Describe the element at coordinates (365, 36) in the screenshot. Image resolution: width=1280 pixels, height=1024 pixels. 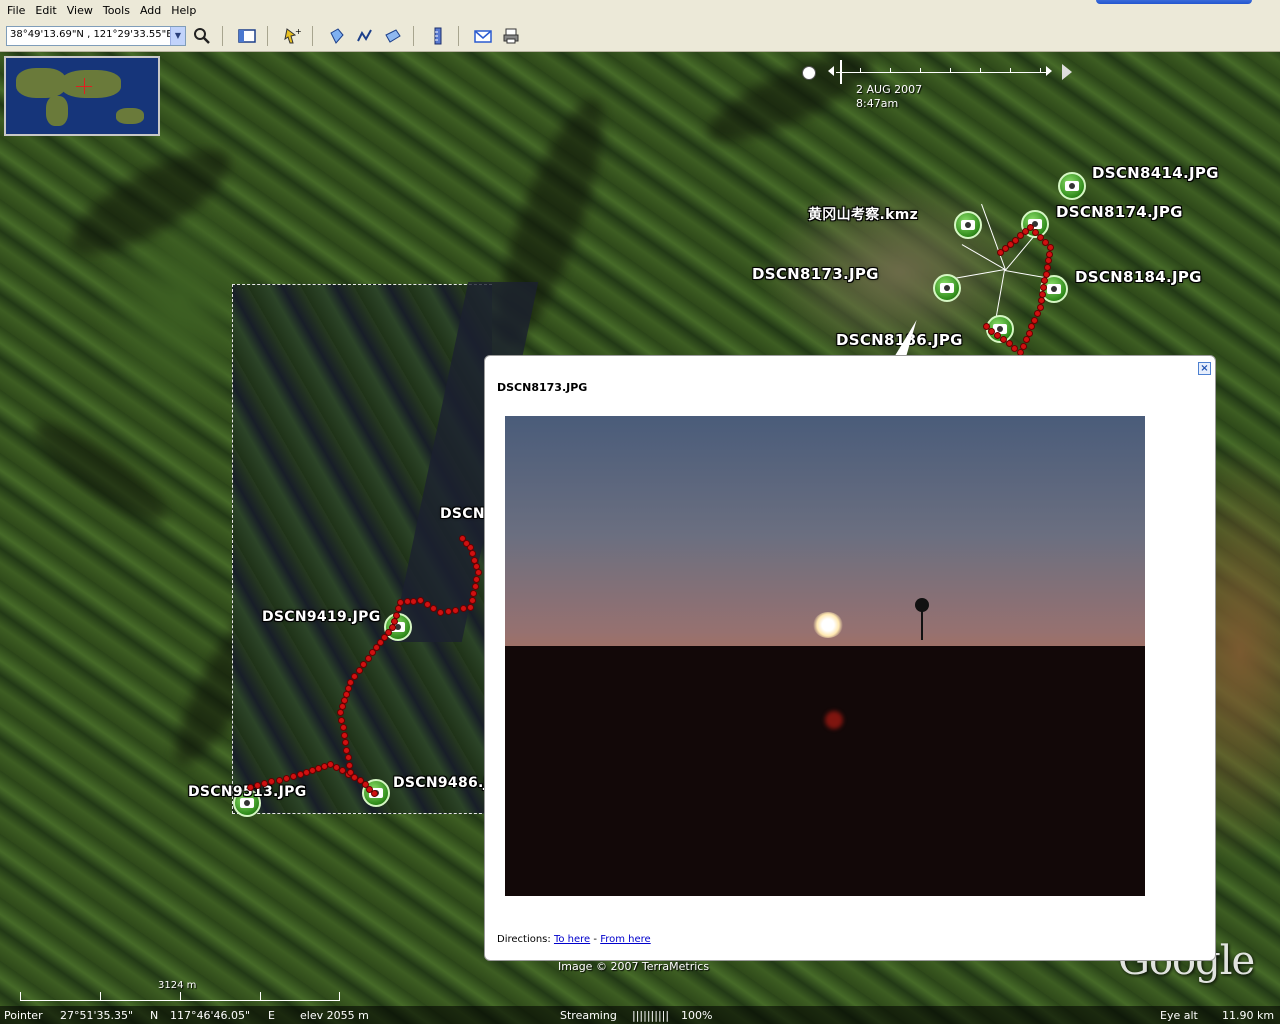
I see `add-path-button` at that location.